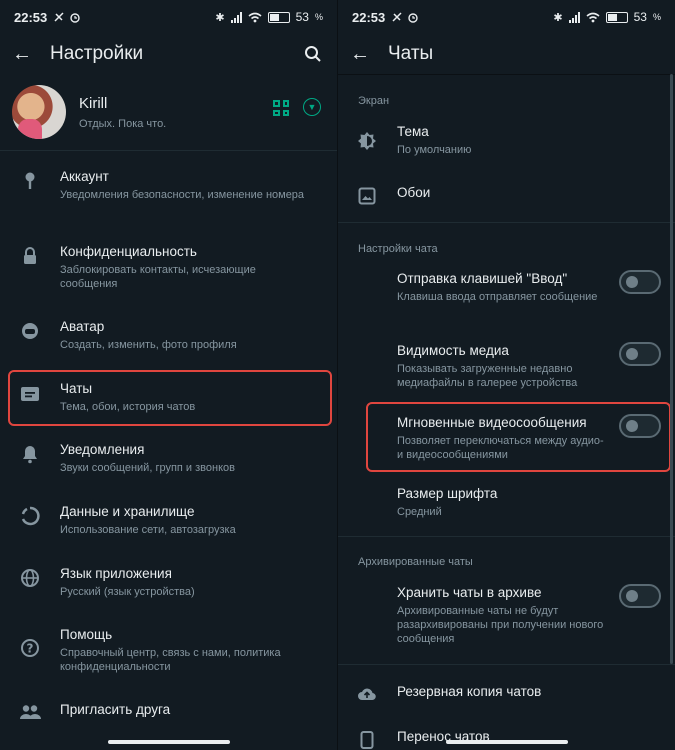  I want to click on item-subtitle: По умолчанию, so click(434, 150).